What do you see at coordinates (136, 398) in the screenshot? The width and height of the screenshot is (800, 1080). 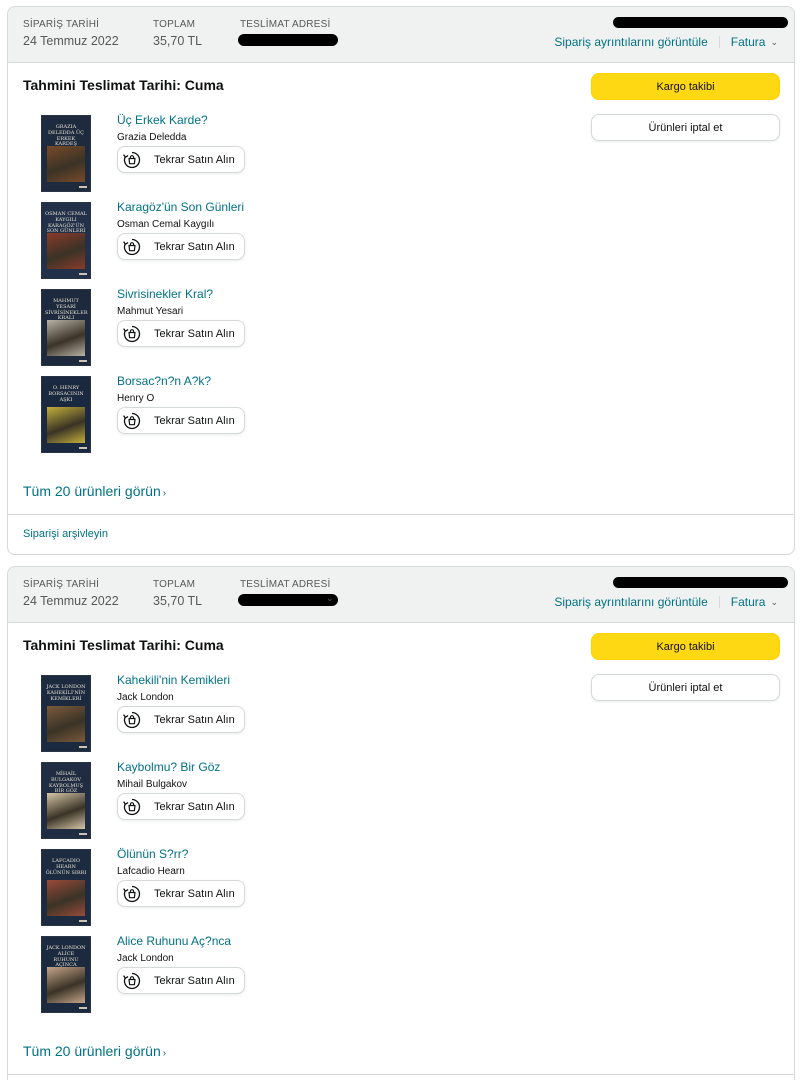 I see `item-author: Henry O` at bounding box center [136, 398].